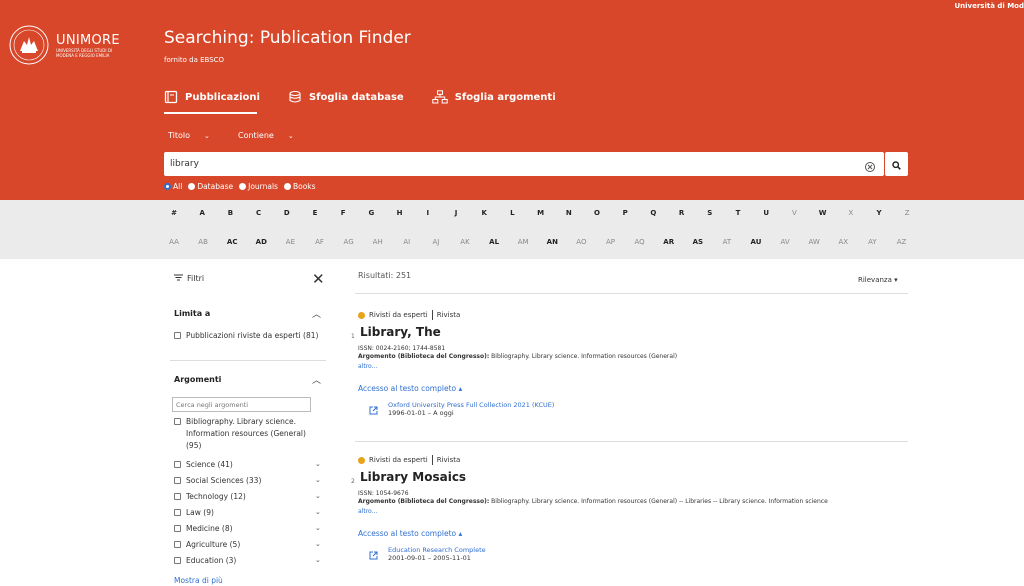 The width and height of the screenshot is (1024, 586). What do you see at coordinates (437, 550) in the screenshot?
I see `full-text-source-link: Education Research Complete` at bounding box center [437, 550].